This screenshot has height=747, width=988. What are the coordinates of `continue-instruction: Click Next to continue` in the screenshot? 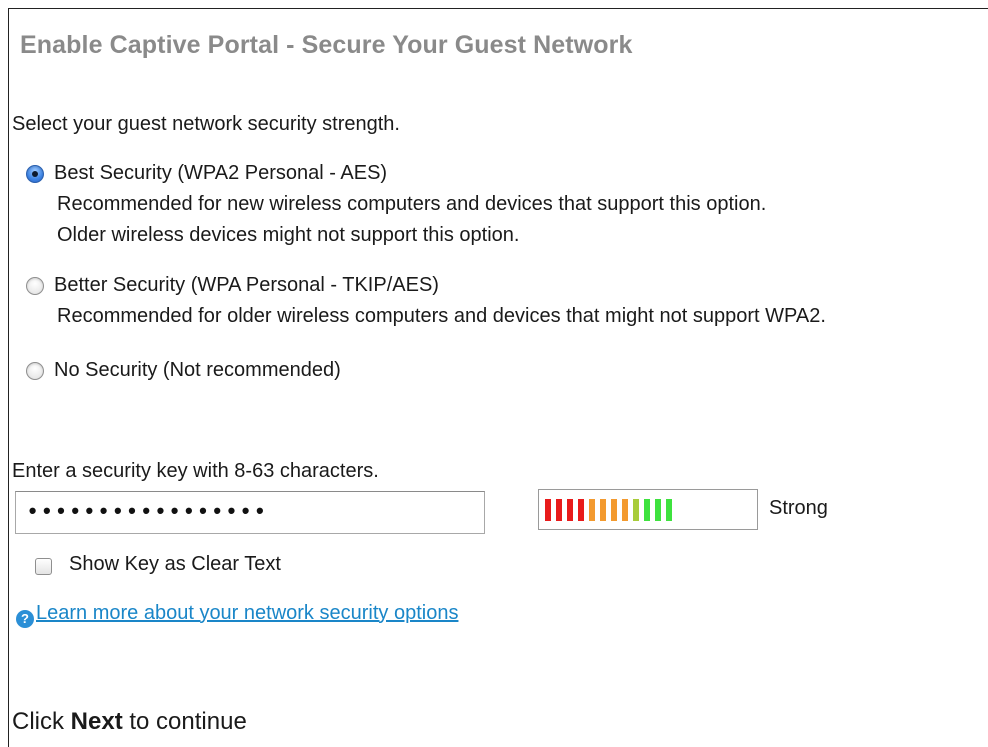 It's located at (129, 722).